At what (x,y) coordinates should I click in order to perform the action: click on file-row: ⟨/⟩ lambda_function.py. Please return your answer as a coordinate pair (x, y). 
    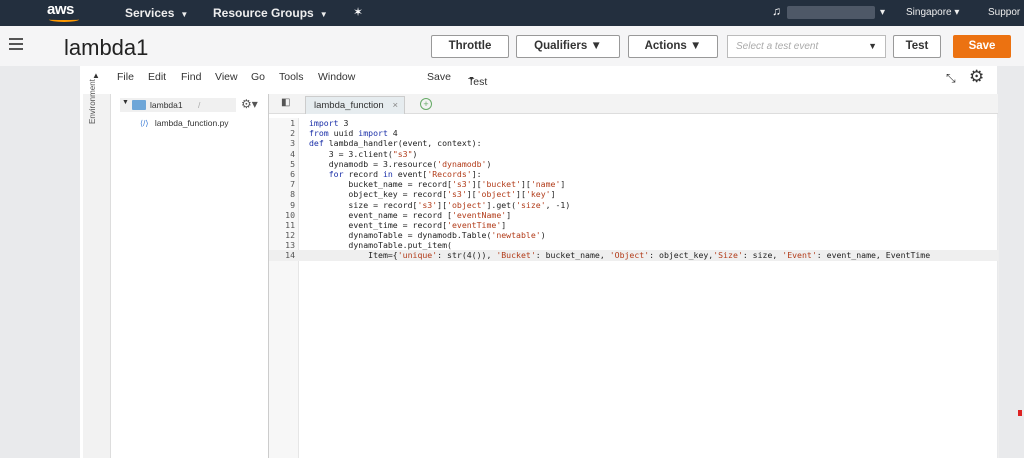
    Looking at the image, I should click on (184, 123).